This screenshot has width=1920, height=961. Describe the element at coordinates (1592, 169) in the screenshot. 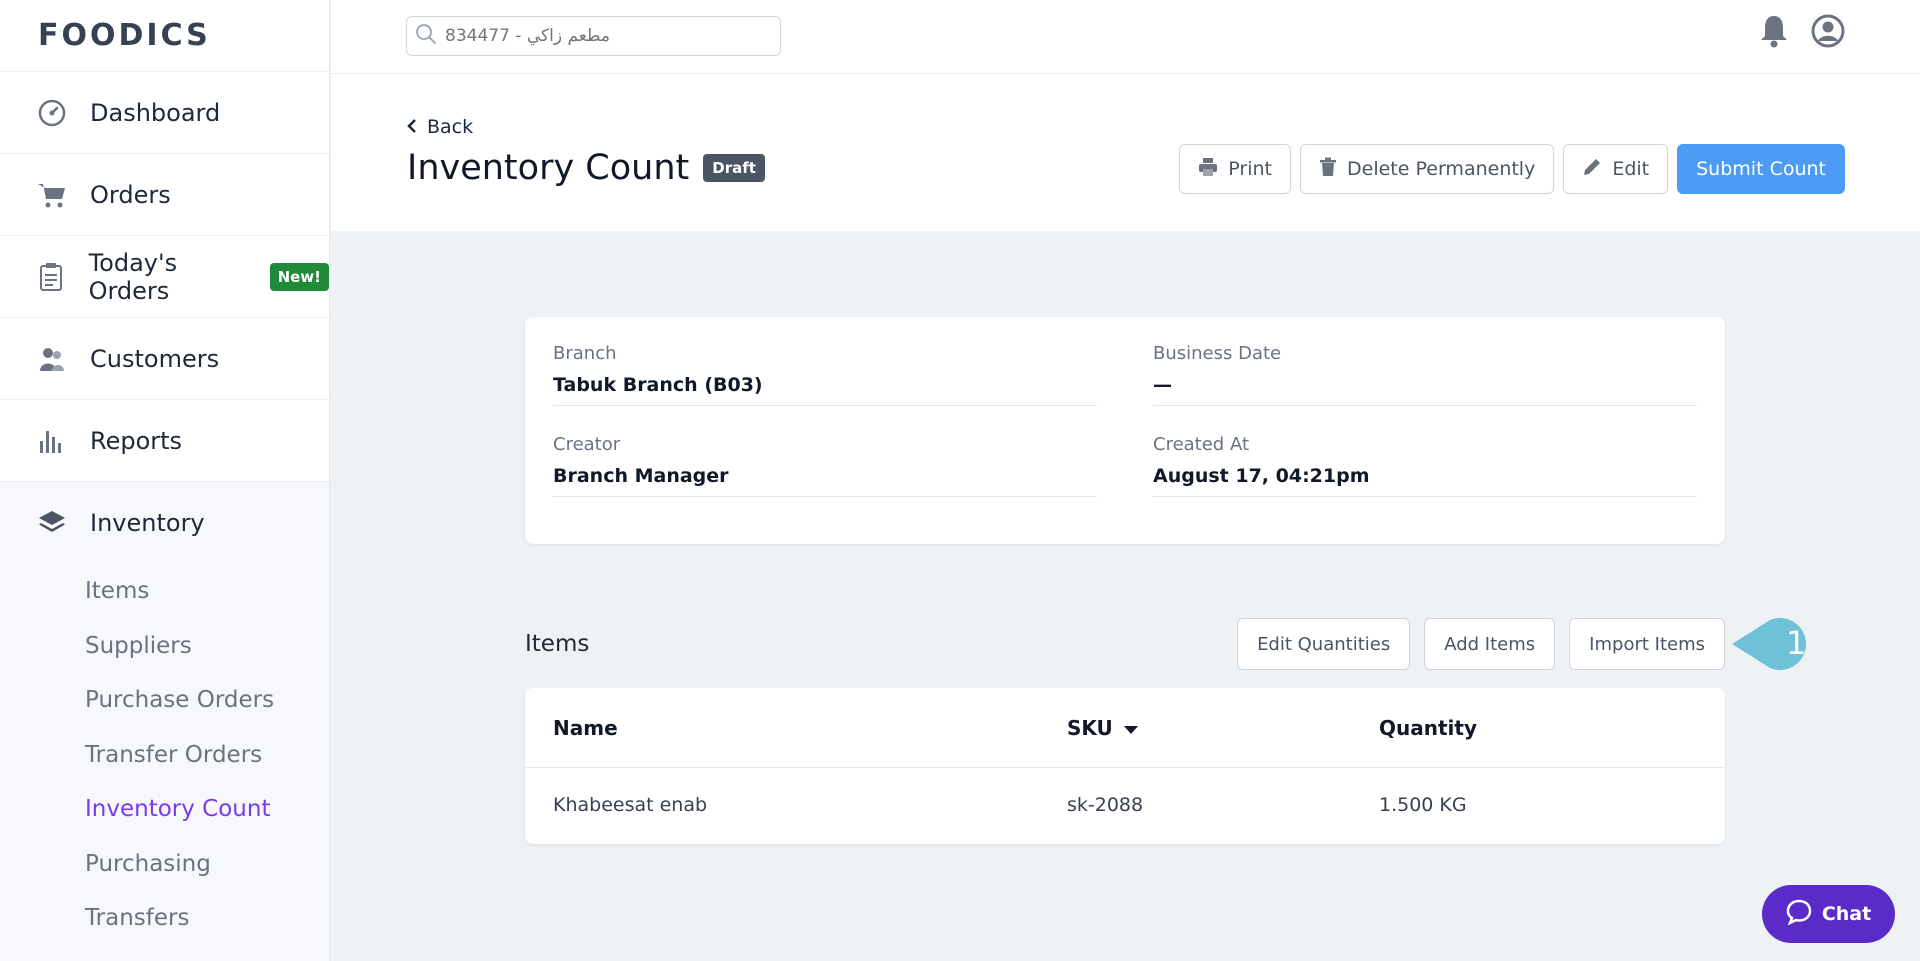

I see `pencil-icon` at that location.